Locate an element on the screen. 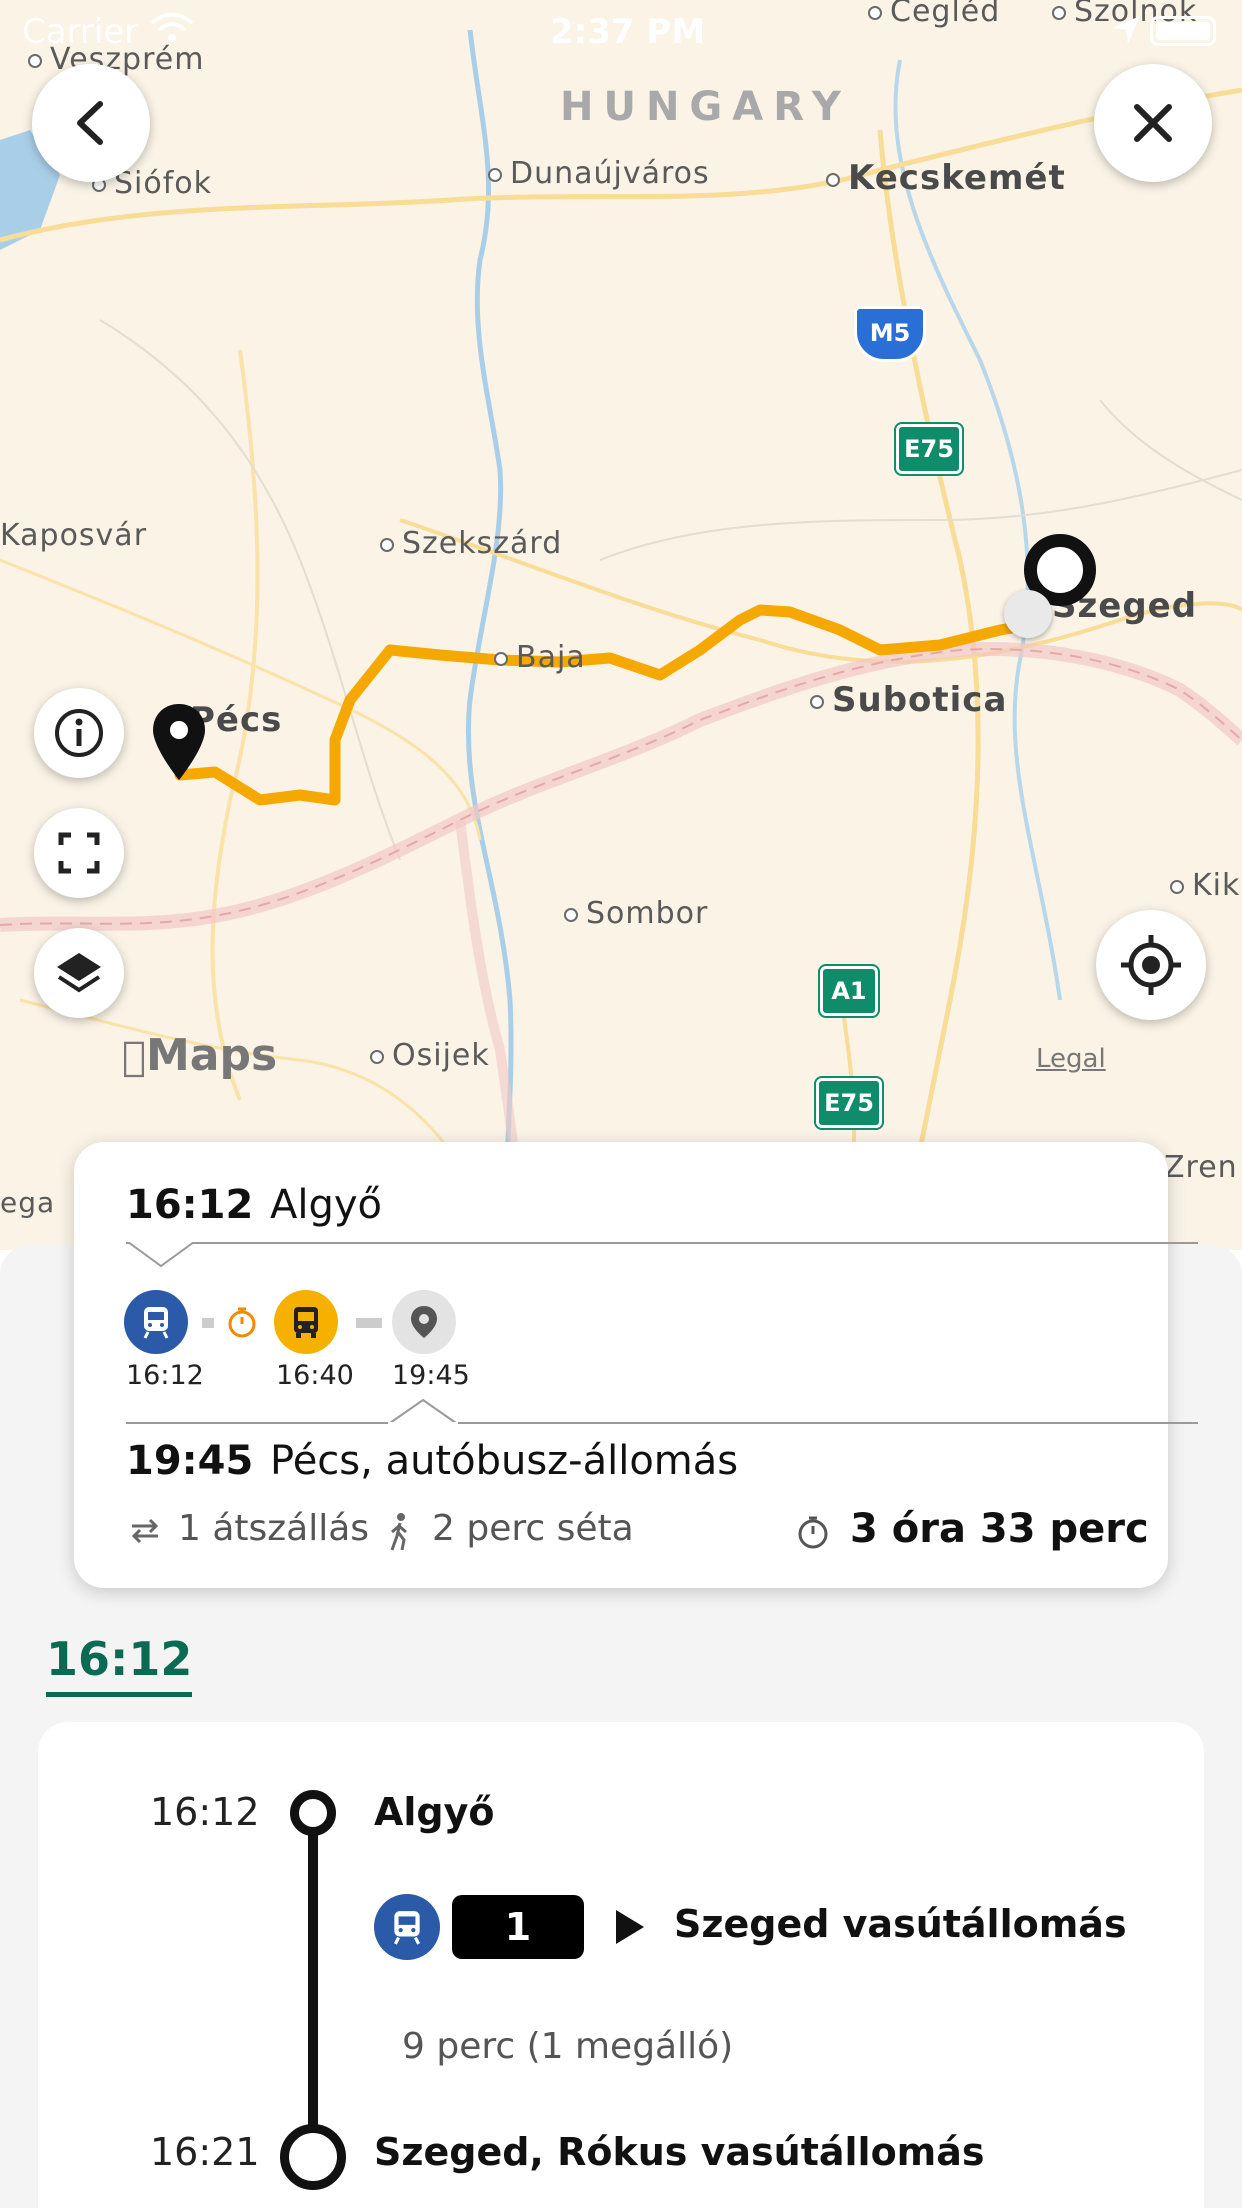  leg-time: 19:45 is located at coordinates (431, 1375).